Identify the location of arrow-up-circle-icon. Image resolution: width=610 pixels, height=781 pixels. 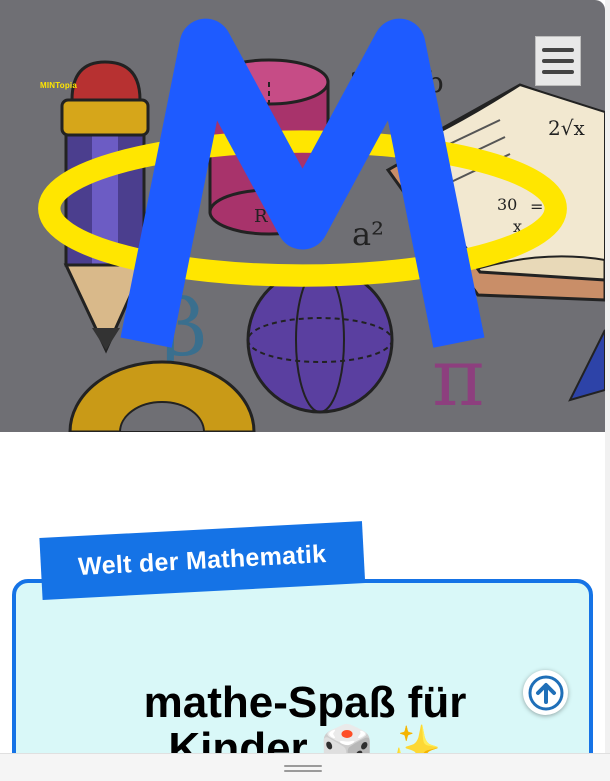
(545, 692).